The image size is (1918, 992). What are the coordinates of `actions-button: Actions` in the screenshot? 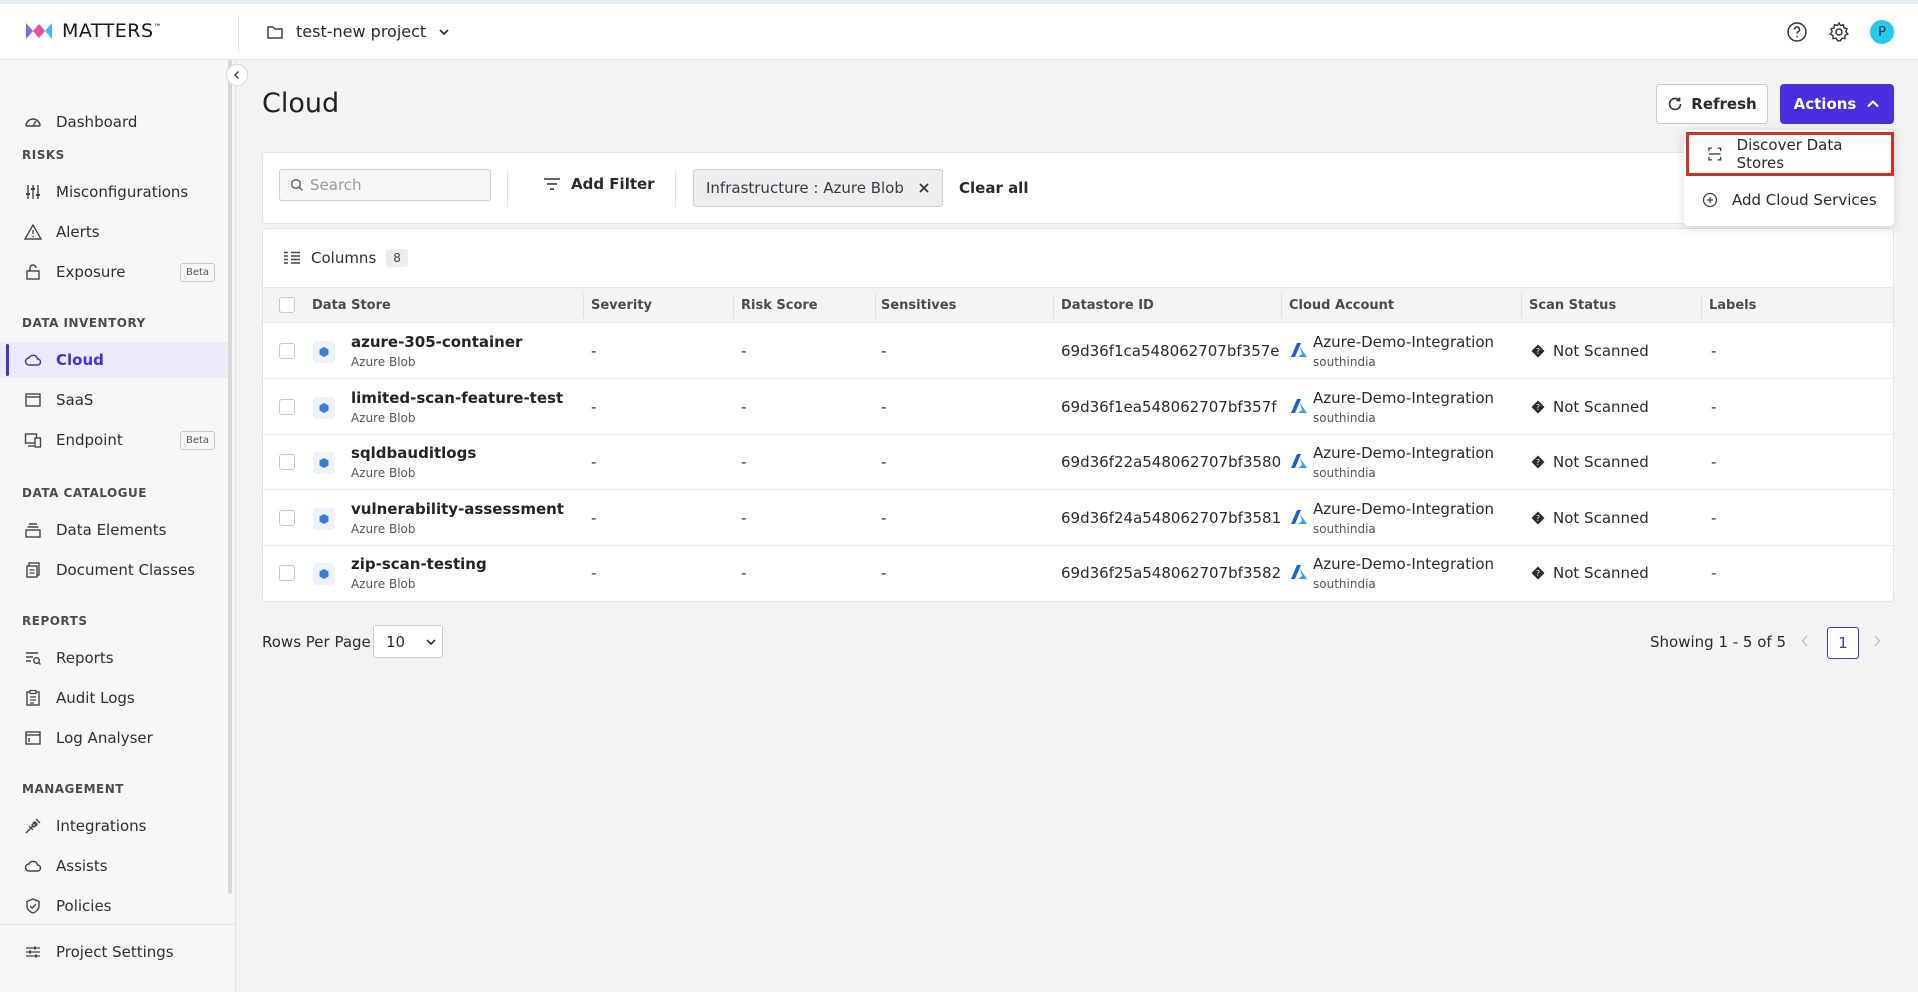 It's located at (1837, 104).